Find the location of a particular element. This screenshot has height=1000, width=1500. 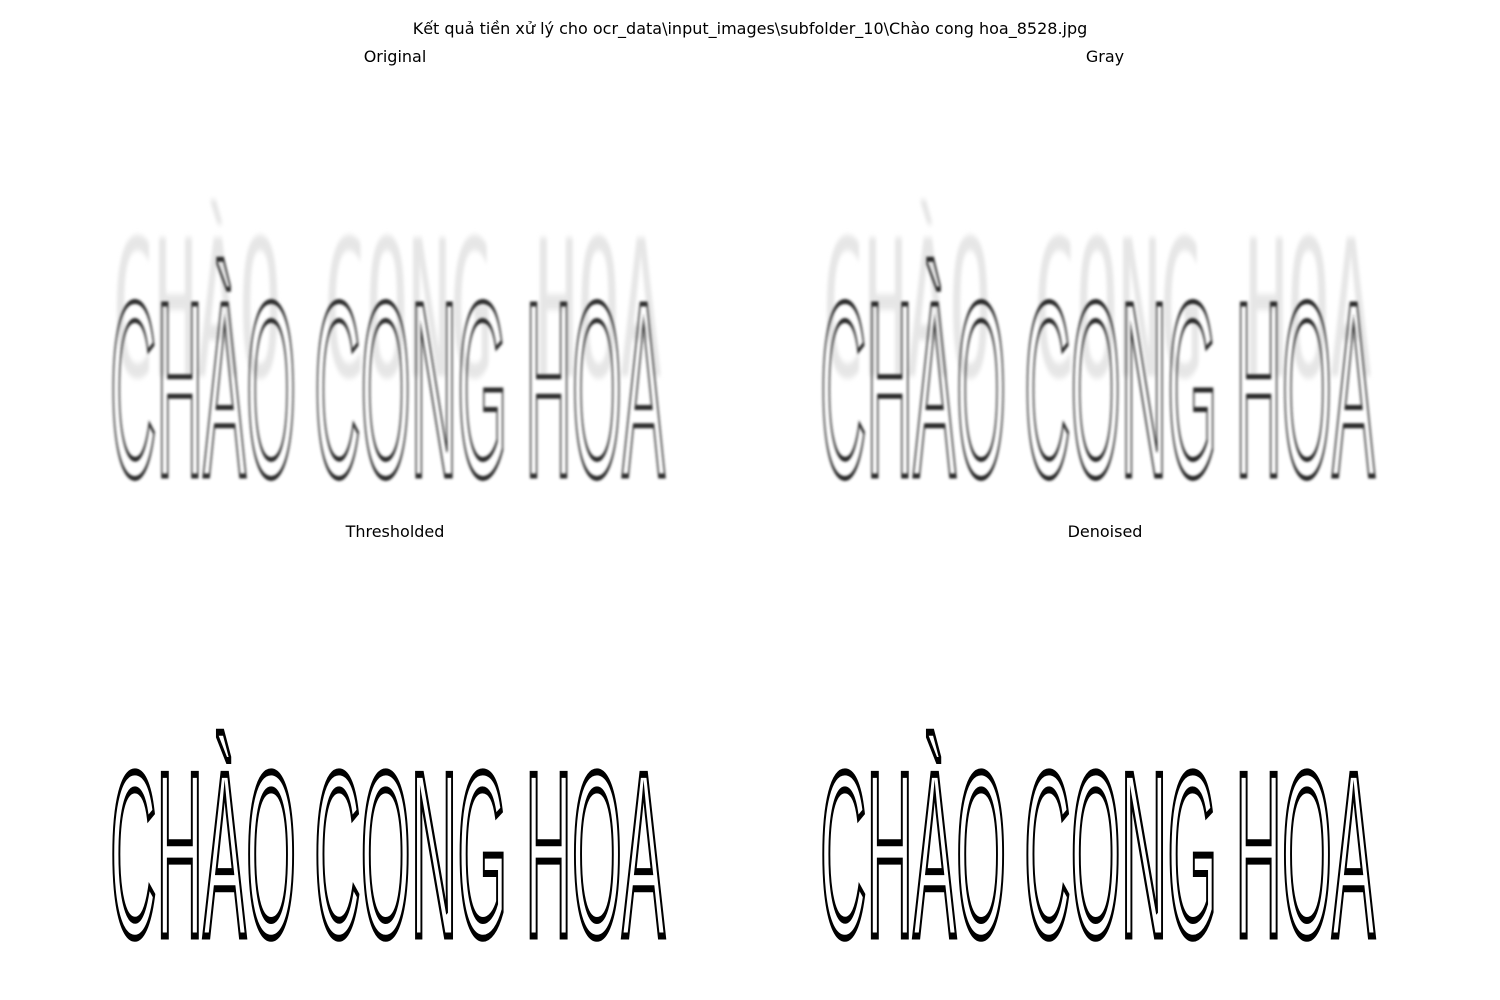

image-gray: CHÀO CONG HOA CHÀO CONG HOA is located at coordinates (1097, 346).